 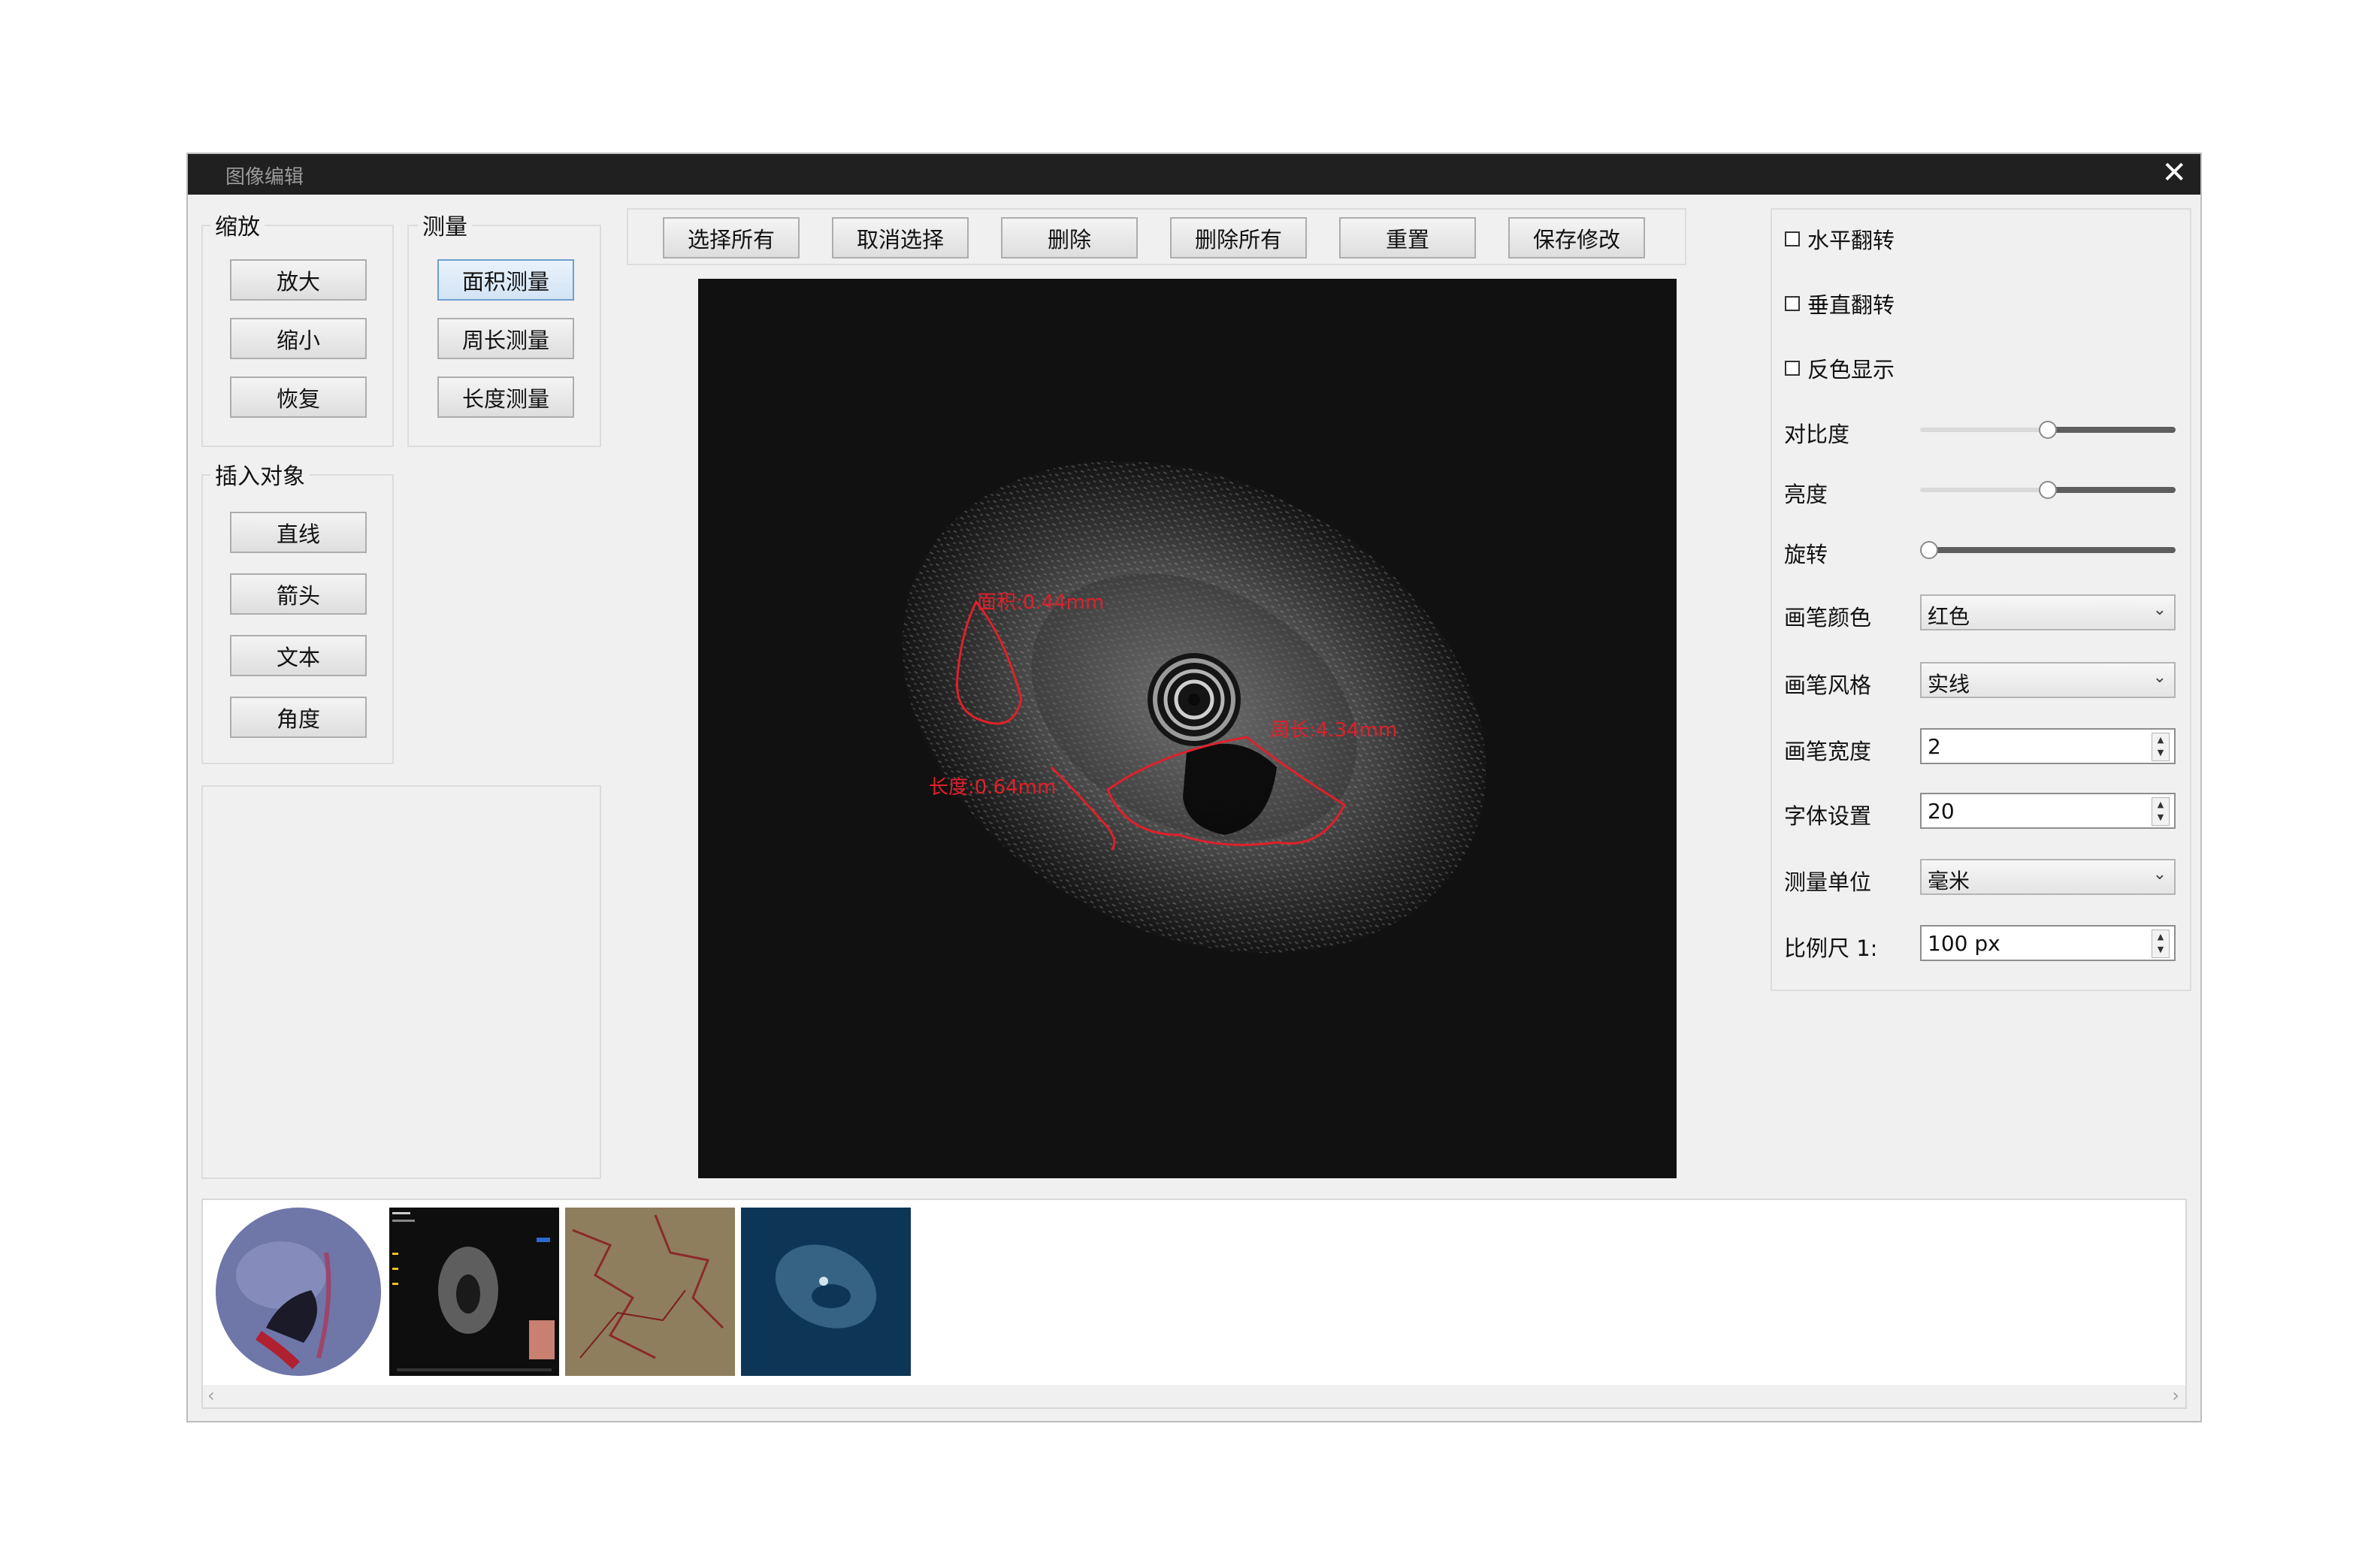 What do you see at coordinates (1851, 369) in the screenshot?
I see `invert-colors-label: 反色显示` at bounding box center [1851, 369].